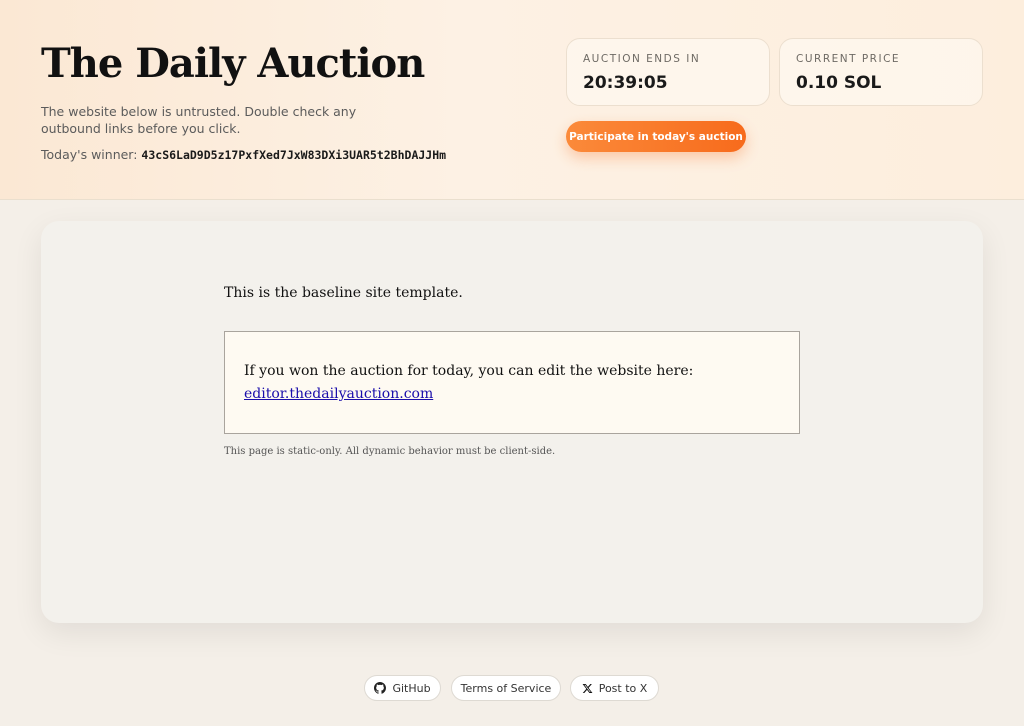 Image resolution: width=1024 pixels, height=726 pixels. What do you see at coordinates (338, 394) in the screenshot?
I see `editor-link: editor.thedailyauction.com` at bounding box center [338, 394].